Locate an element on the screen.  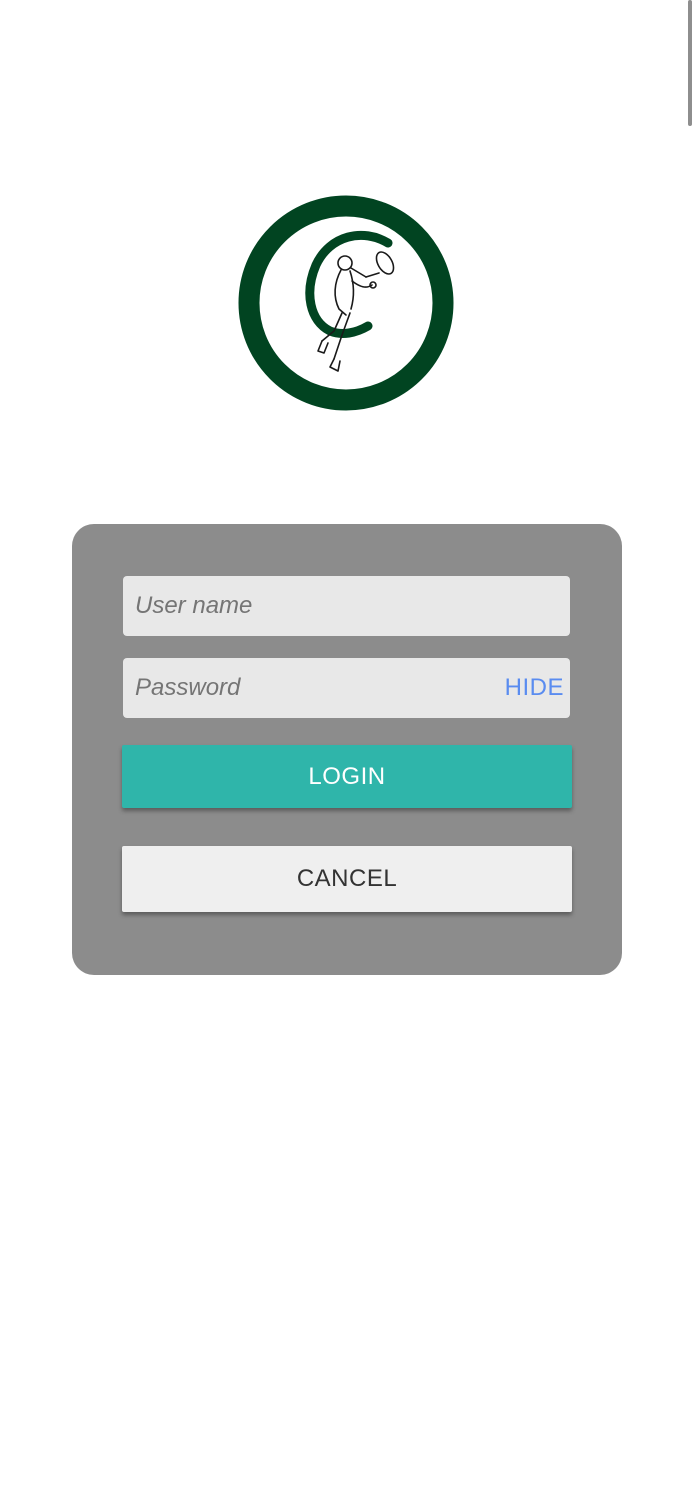
scroll-indicator is located at coordinates (690, 63).